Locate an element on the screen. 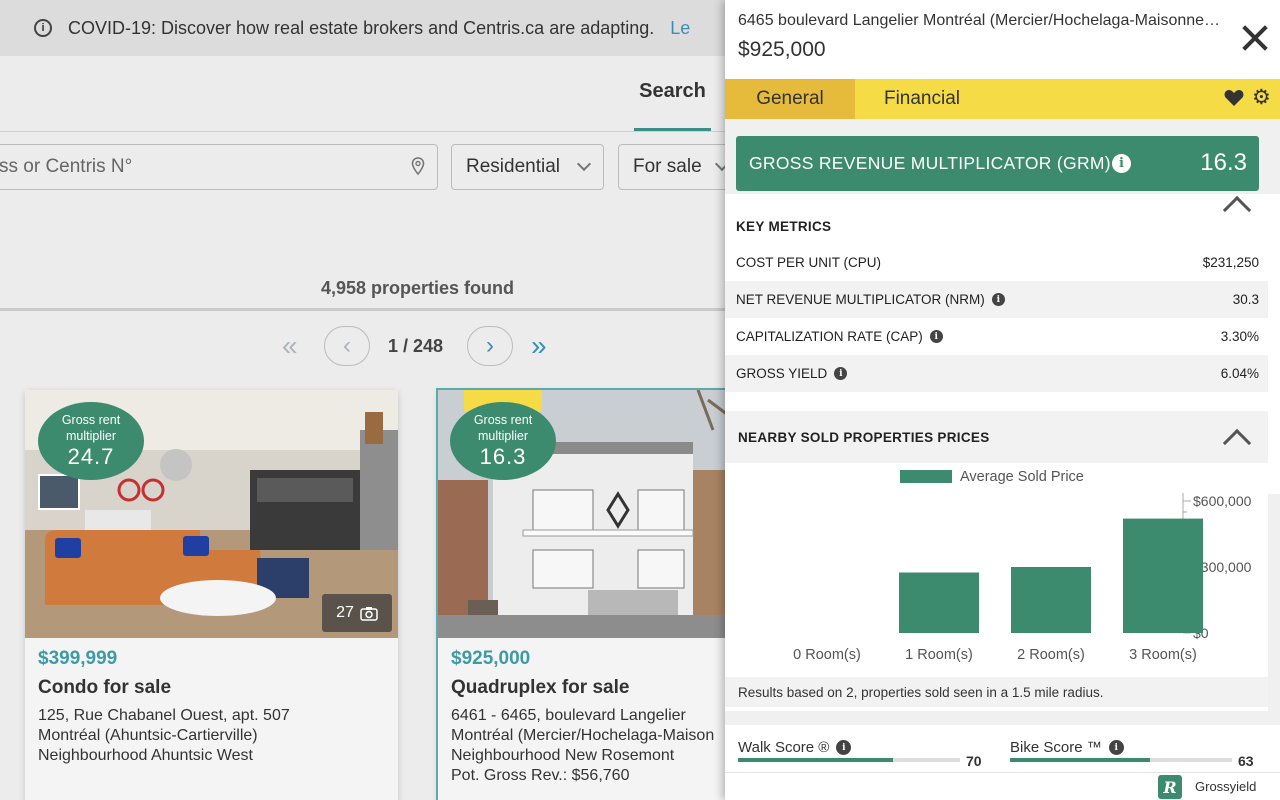 The height and width of the screenshot is (800, 1280). nearby-header: NEARBY SOLD PROPERTIES PRICES is located at coordinates (996, 437).